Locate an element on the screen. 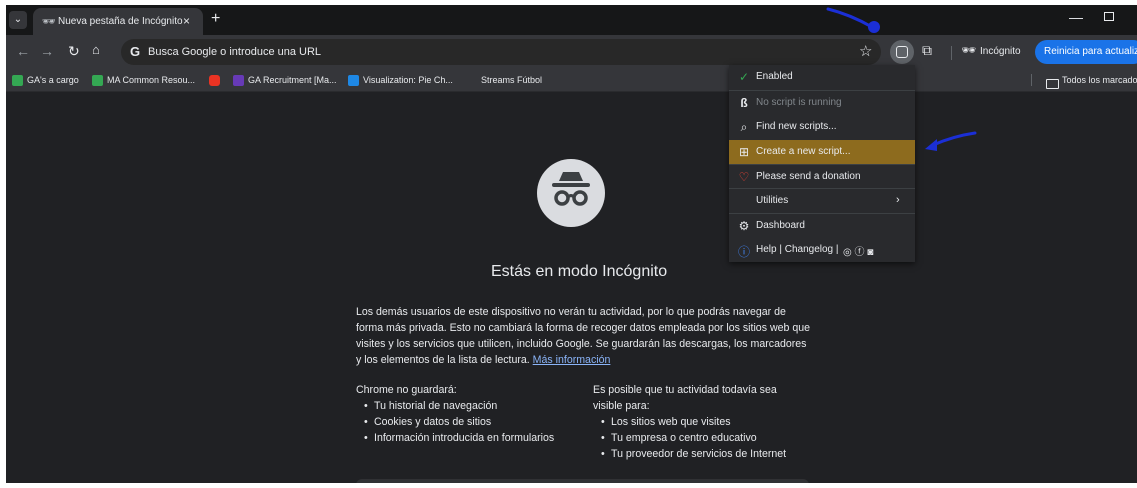 This screenshot has height=488, width=1137. tab-close-icon: × is located at coordinates (186, 21).